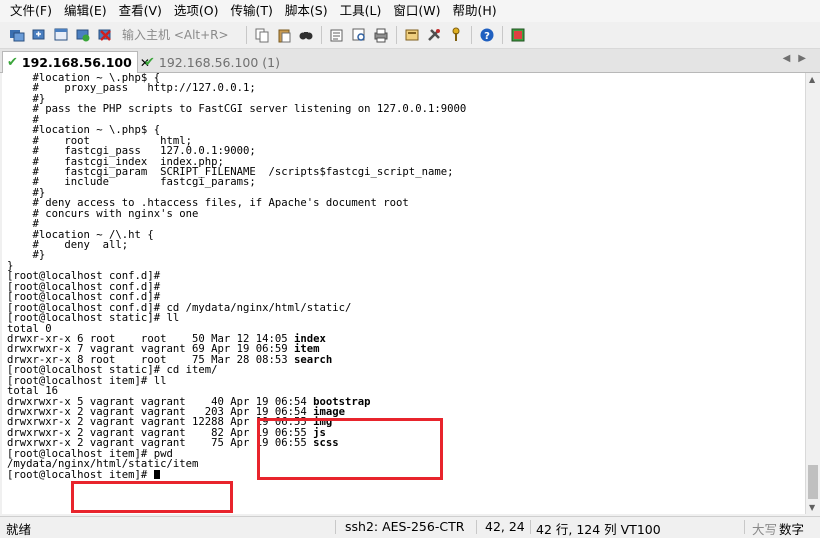 This screenshot has width=820, height=538. What do you see at coordinates (456, 35) in the screenshot?
I see `key-icon` at bounding box center [456, 35].